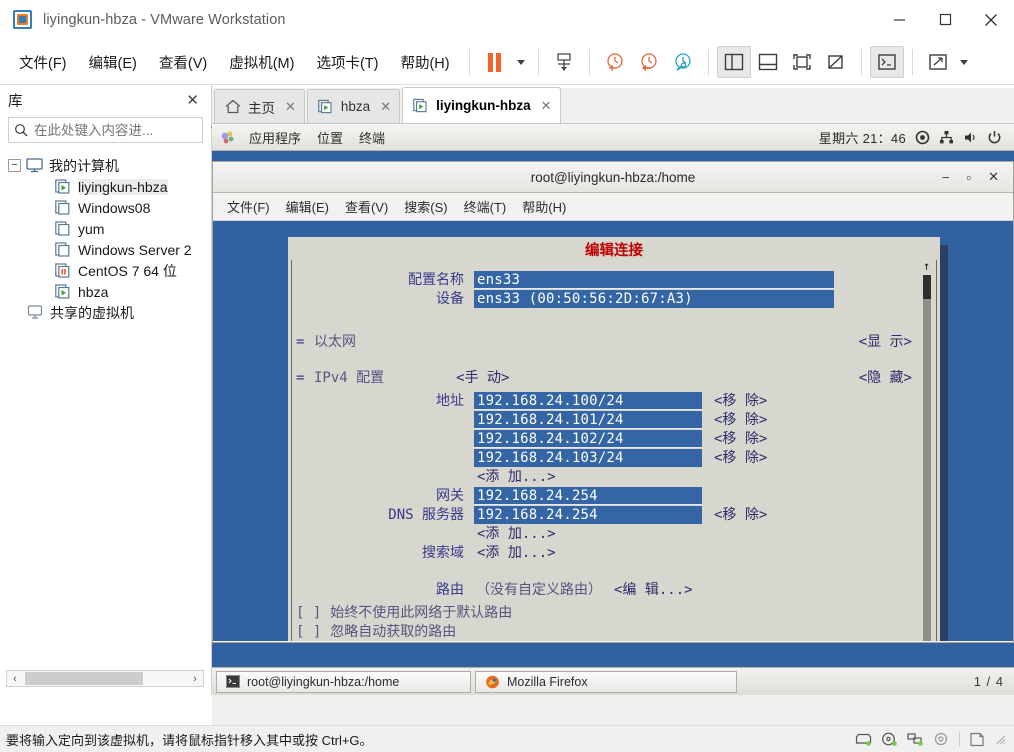 This screenshot has height=752, width=1014. Describe the element at coordinates (588, 439) in the screenshot. I see `address-input: 192.168.24.102/24` at that location.